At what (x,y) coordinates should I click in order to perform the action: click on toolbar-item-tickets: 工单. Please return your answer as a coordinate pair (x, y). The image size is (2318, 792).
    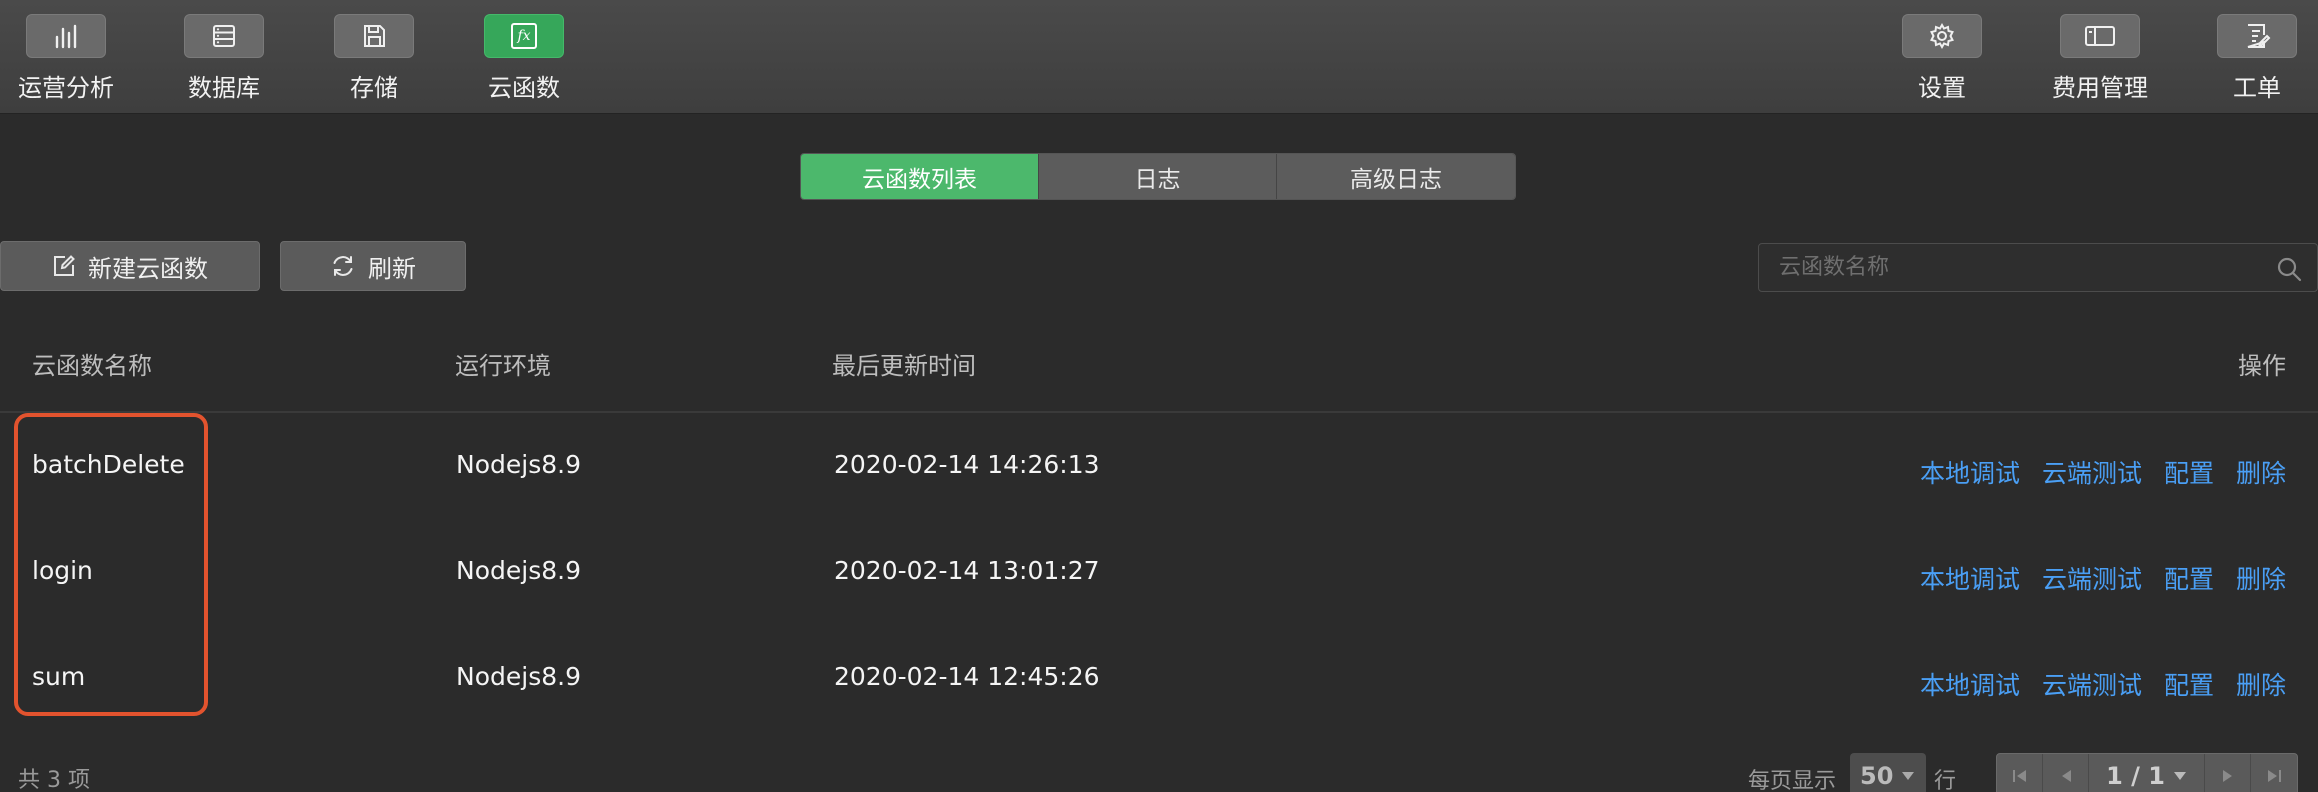
    Looking at the image, I should click on (2250, 60).